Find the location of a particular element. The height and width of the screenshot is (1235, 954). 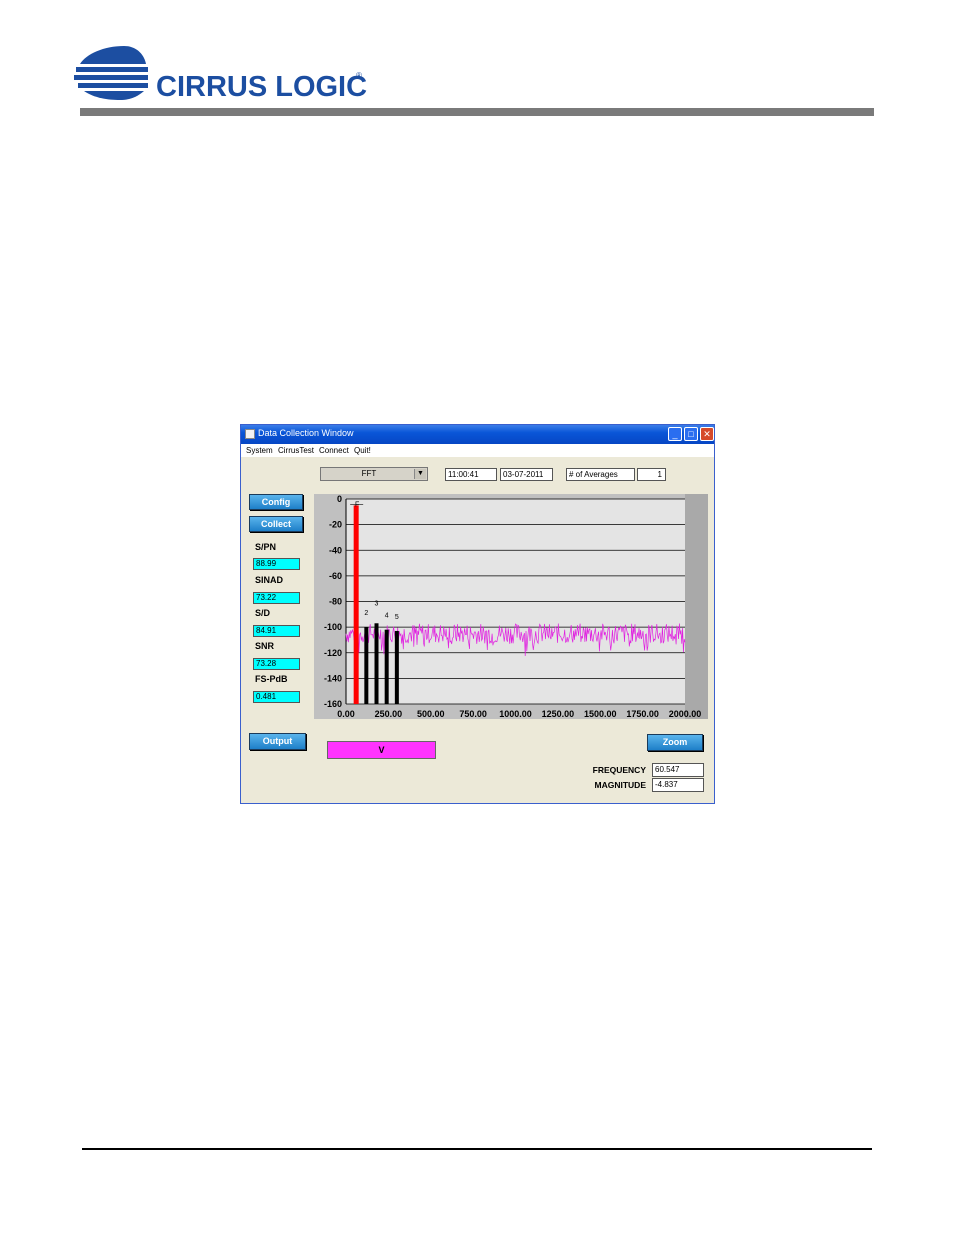

header-rule is located at coordinates (477, 112).